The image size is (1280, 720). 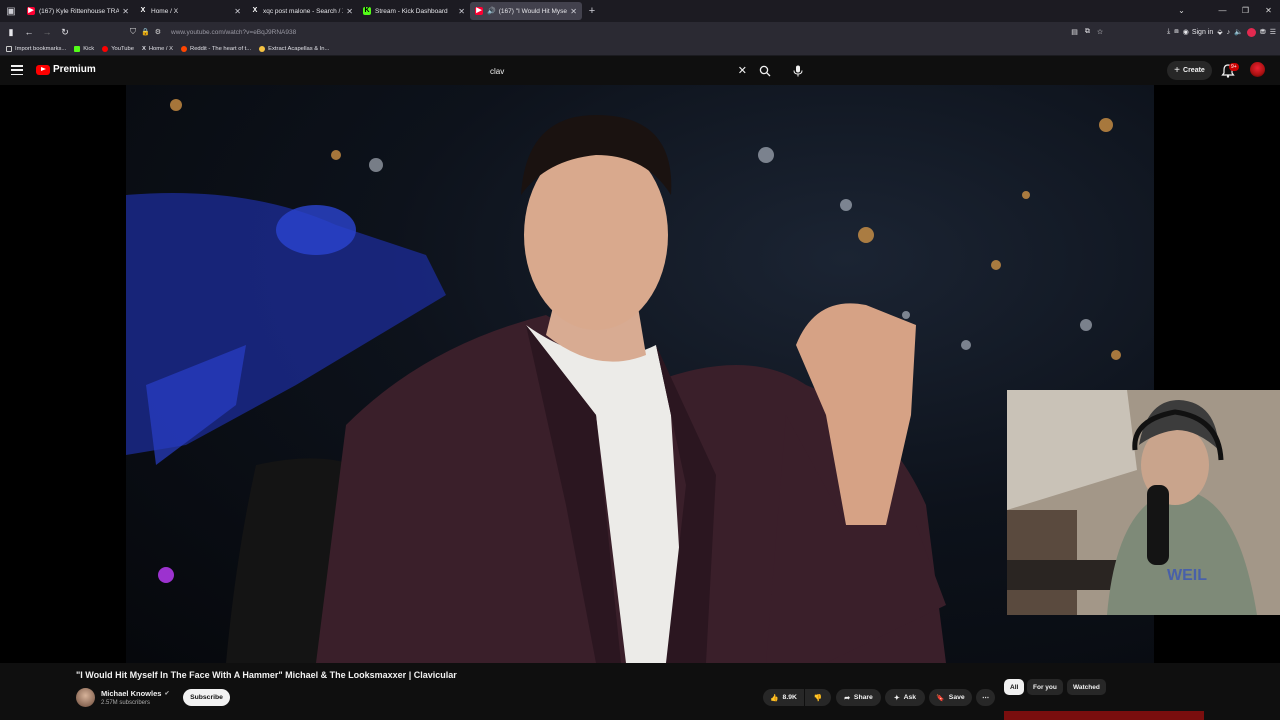 I want to click on microphone-icon, so click(x=798, y=71).